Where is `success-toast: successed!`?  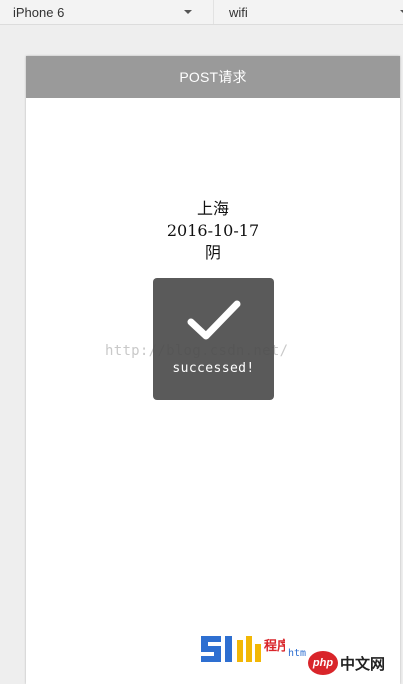 success-toast: successed! is located at coordinates (213, 339).